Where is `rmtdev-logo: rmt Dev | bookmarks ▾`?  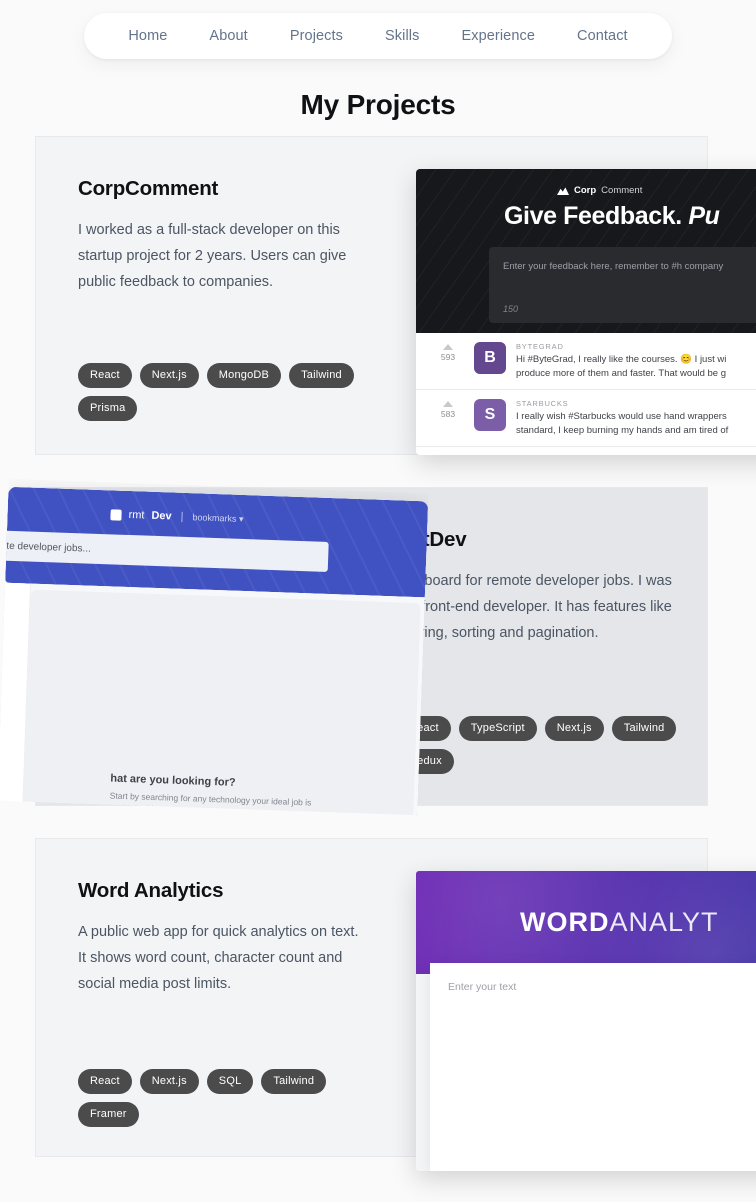 rmtdev-logo: rmt Dev | bookmarks ▾ is located at coordinates (177, 516).